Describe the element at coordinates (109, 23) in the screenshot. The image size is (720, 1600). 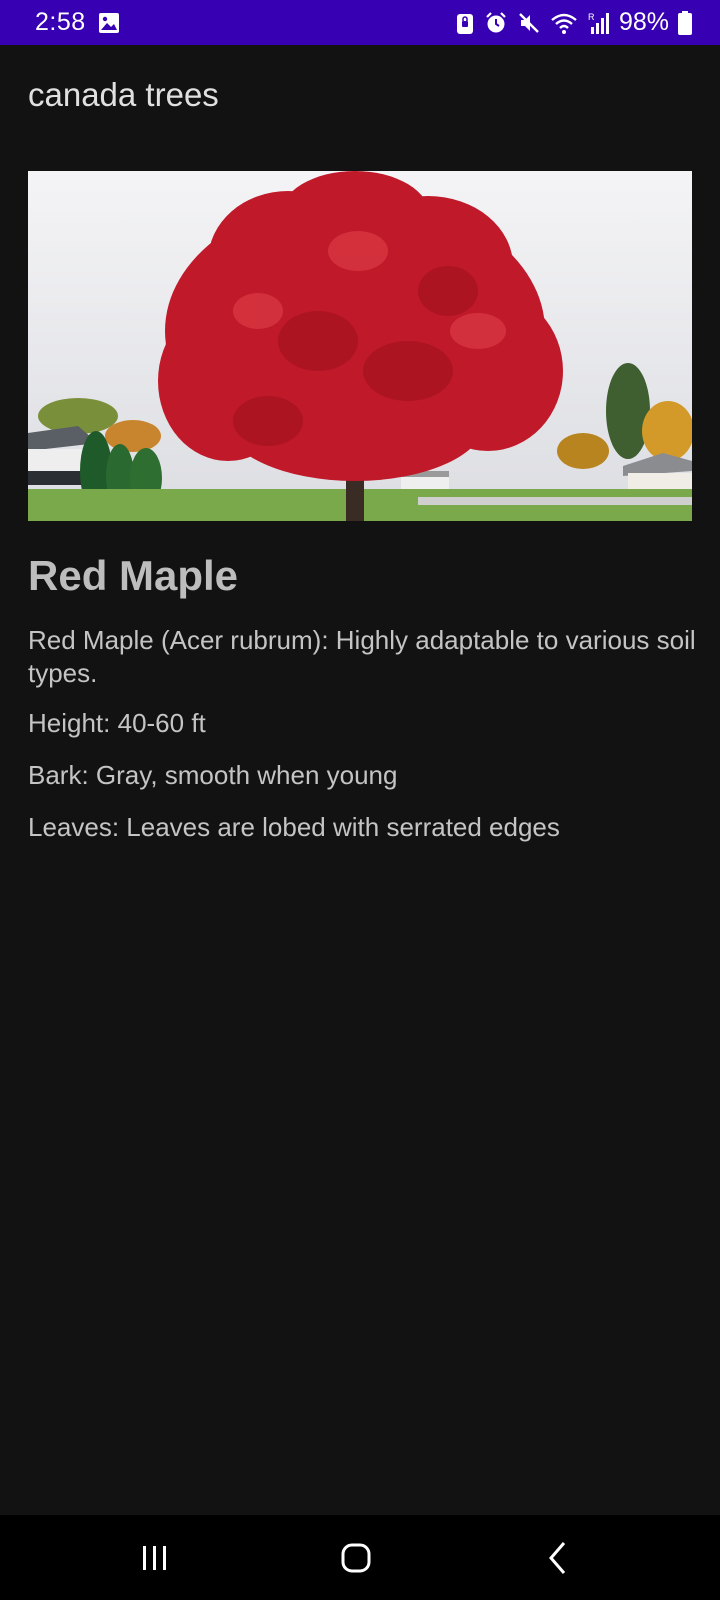
I see `gallery-icon` at that location.